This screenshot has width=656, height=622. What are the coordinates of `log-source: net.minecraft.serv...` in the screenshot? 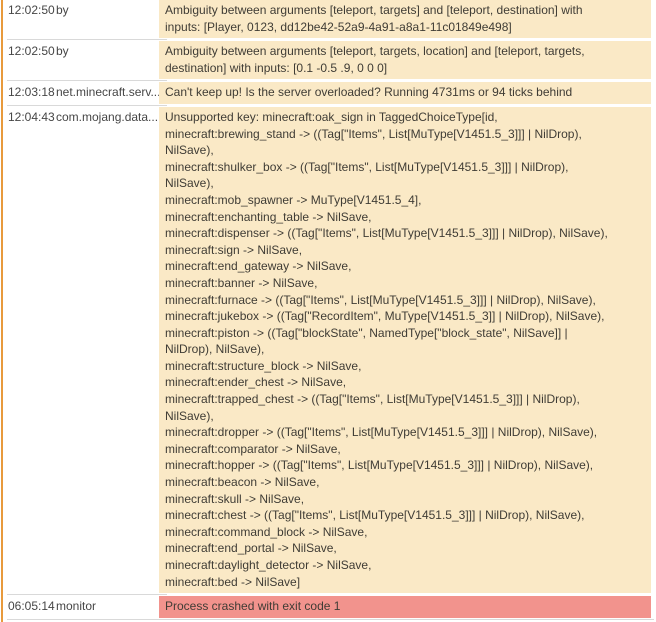 It's located at (107, 92).